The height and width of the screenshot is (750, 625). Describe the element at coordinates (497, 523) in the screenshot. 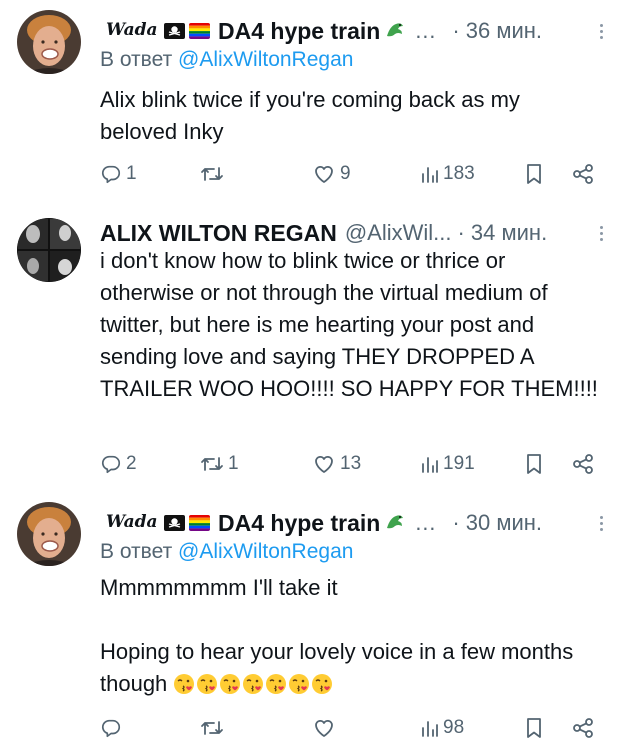

I see `tweet-time: · 30 мин.` at that location.